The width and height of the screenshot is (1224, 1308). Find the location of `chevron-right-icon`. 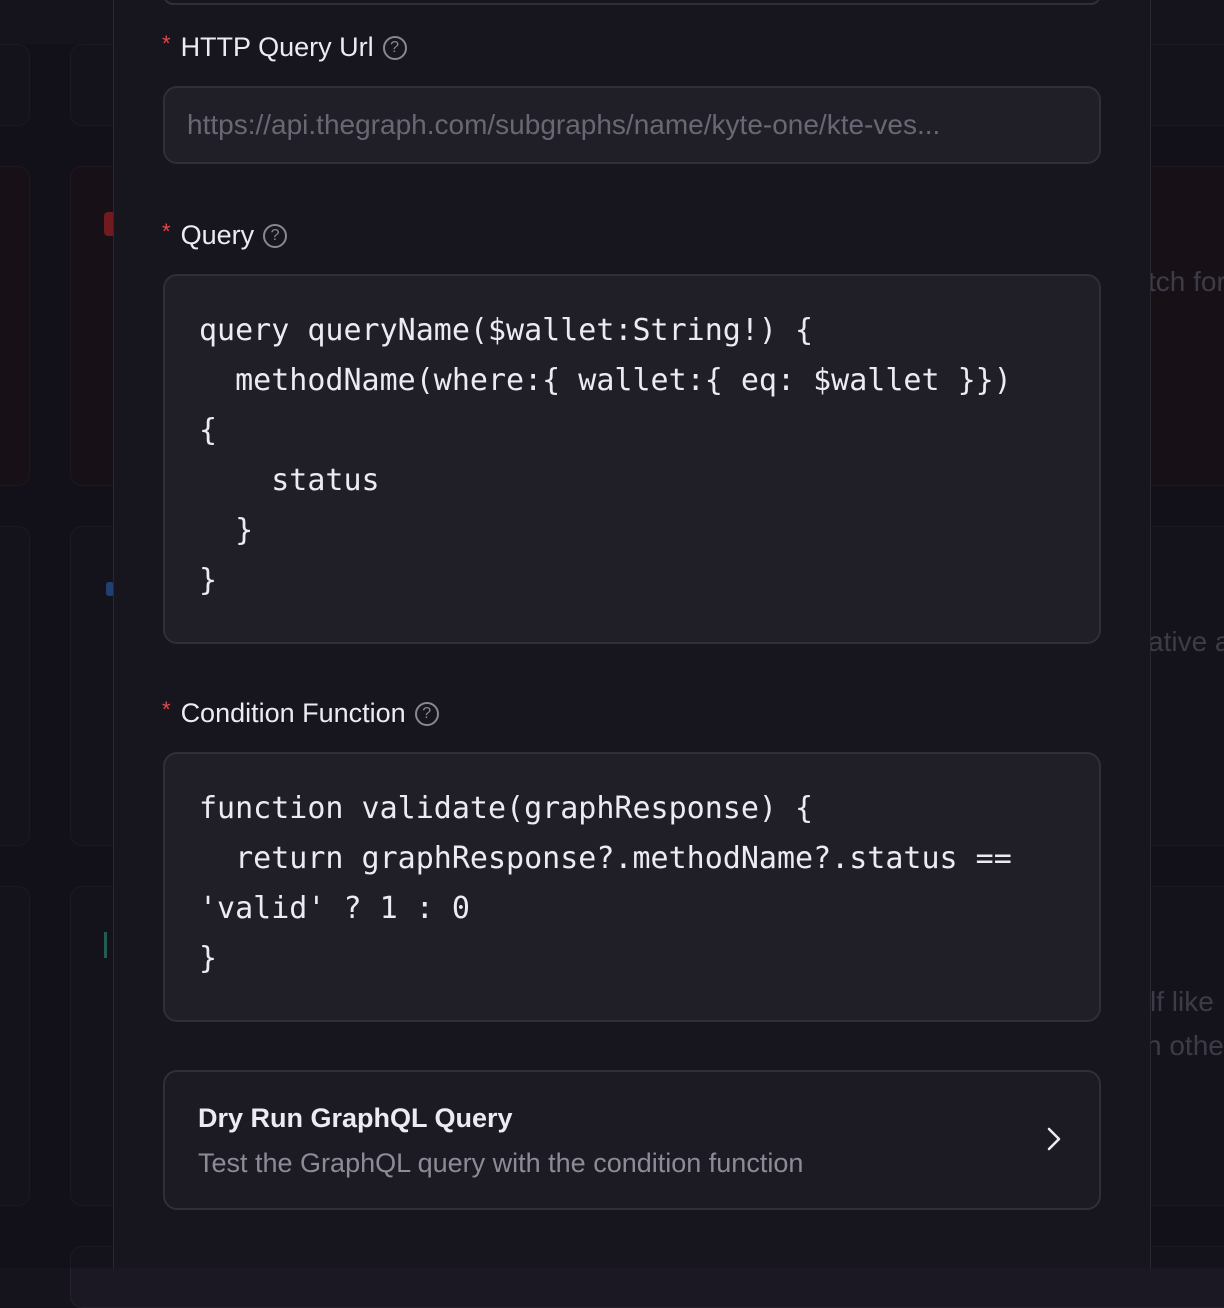

chevron-right-icon is located at coordinates (1054, 1139).